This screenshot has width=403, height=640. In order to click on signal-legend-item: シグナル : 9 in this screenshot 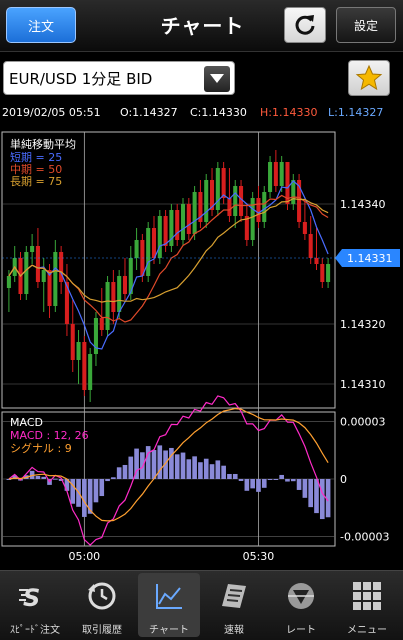, I will do `click(41, 448)`.